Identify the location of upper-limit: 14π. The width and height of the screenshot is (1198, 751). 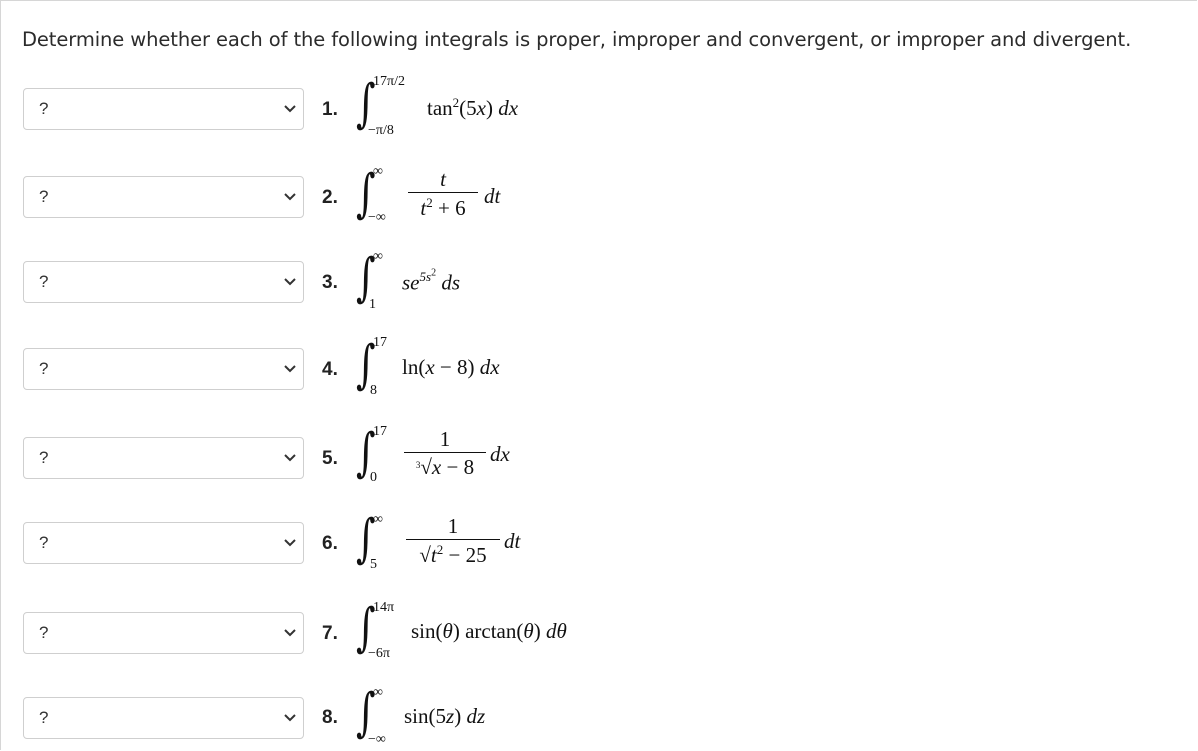
(384, 607).